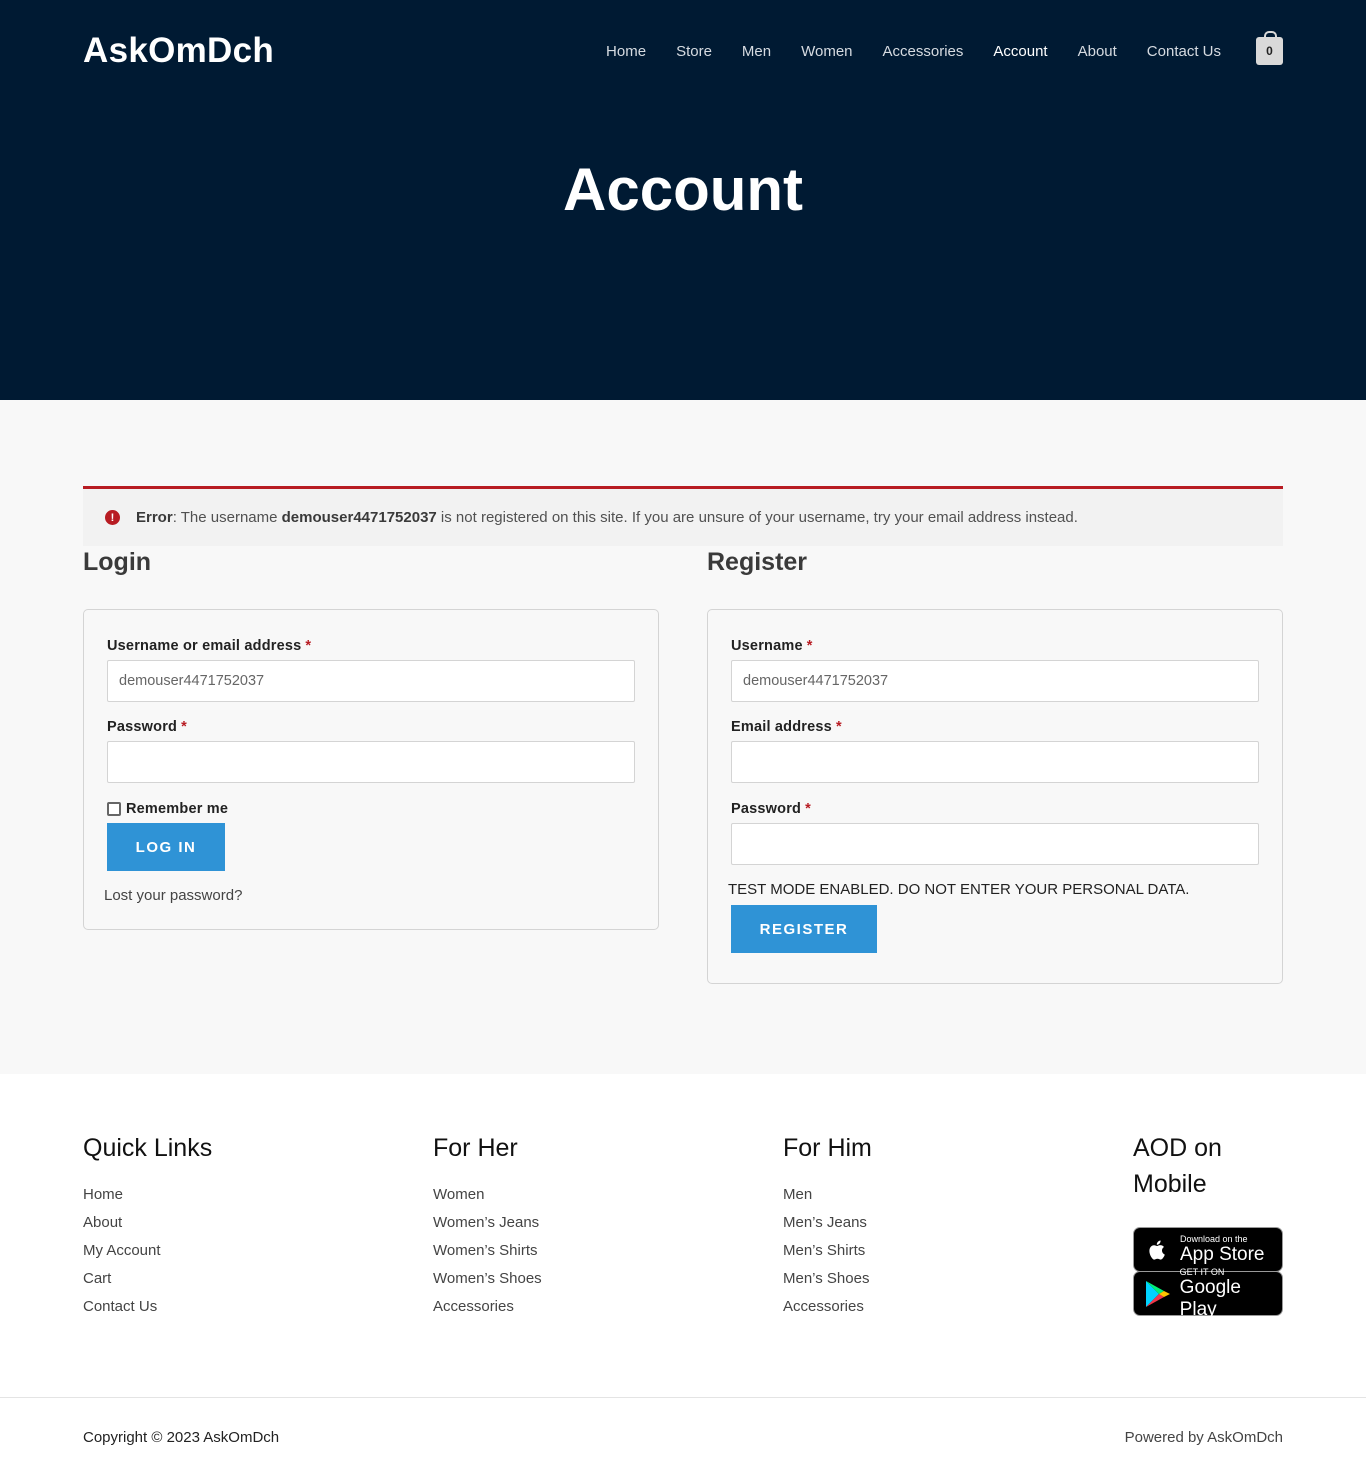  I want to click on footer-for-him-title: For Him, so click(827, 1148).